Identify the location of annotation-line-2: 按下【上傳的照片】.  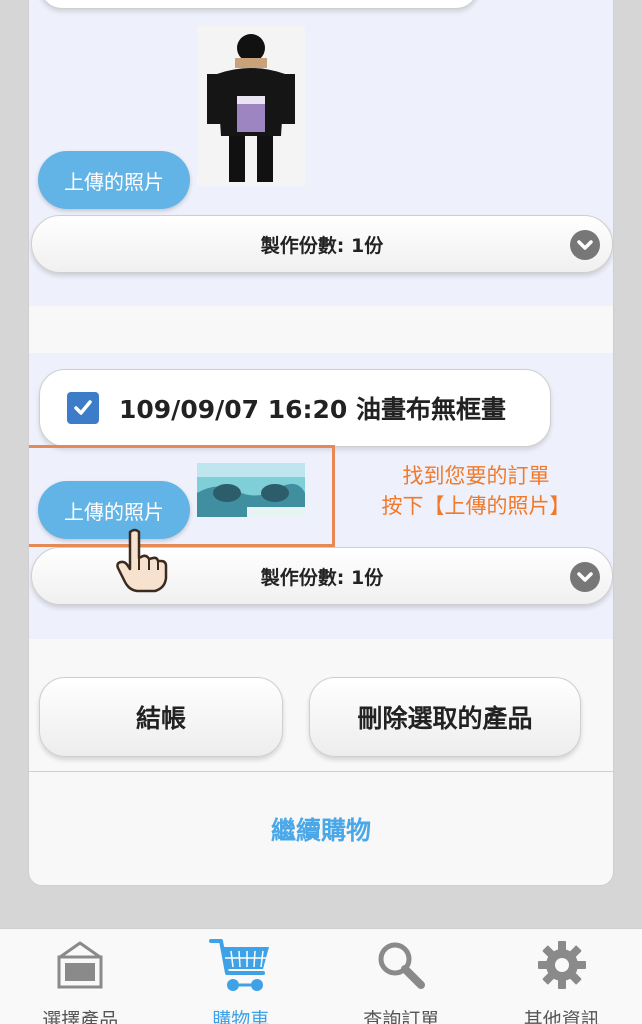
(476, 506).